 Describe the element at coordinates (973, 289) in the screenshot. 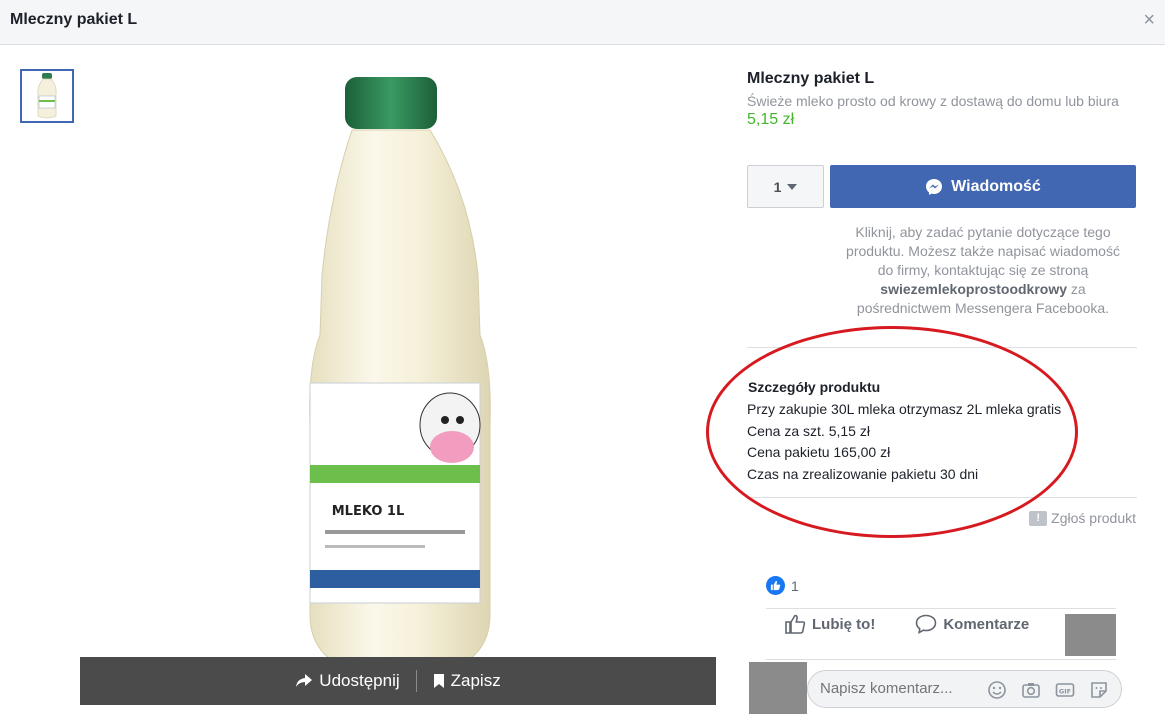

I see `page-name-link: swiezemlekoprostoodkrowy` at that location.